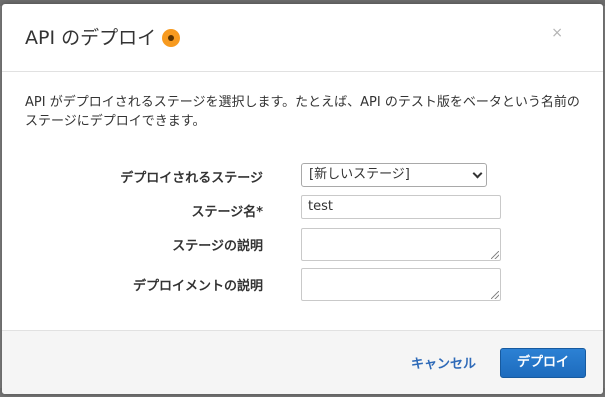  What do you see at coordinates (543, 363) in the screenshot?
I see `deploy-button: デプロイ` at bounding box center [543, 363].